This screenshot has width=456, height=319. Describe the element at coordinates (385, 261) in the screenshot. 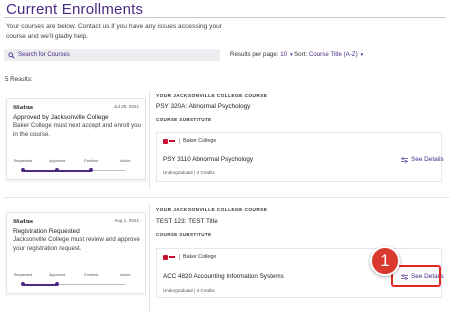

I see `callout-number-badge: 1` at that location.